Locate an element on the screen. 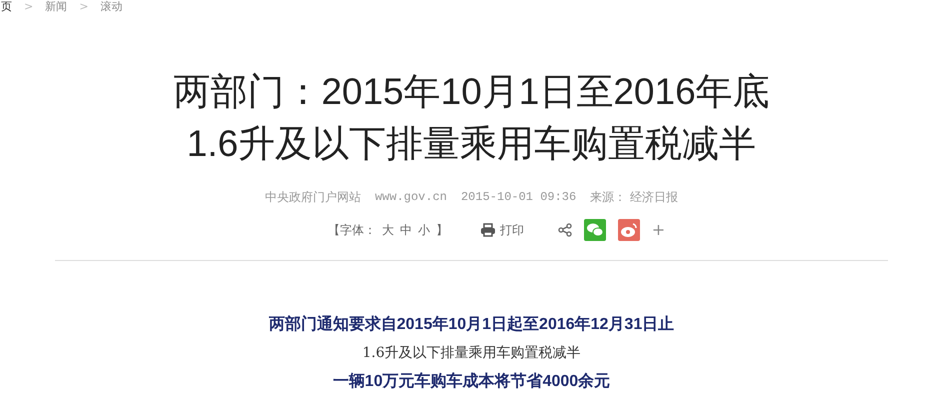  chat-bubbles-icon is located at coordinates (595, 230).